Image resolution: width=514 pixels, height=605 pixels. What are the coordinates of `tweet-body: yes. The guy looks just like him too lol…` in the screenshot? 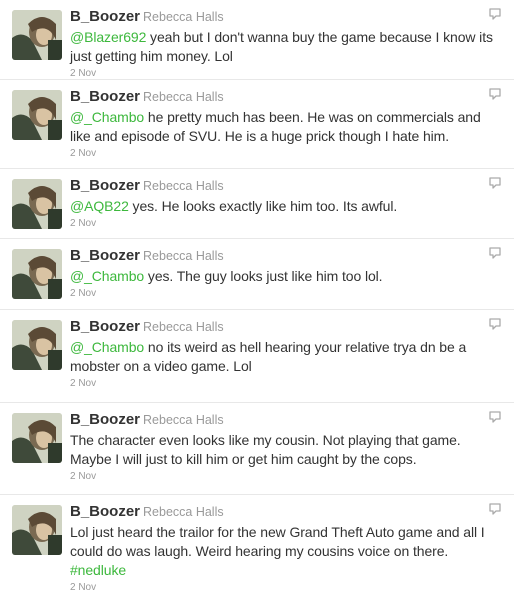 It's located at (263, 276).